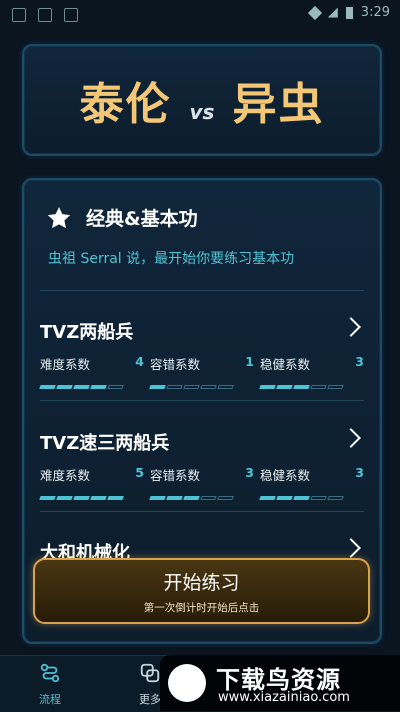 The height and width of the screenshot is (712, 400). Describe the element at coordinates (50, 699) in the screenshot. I see `nav-label: 流程` at that location.